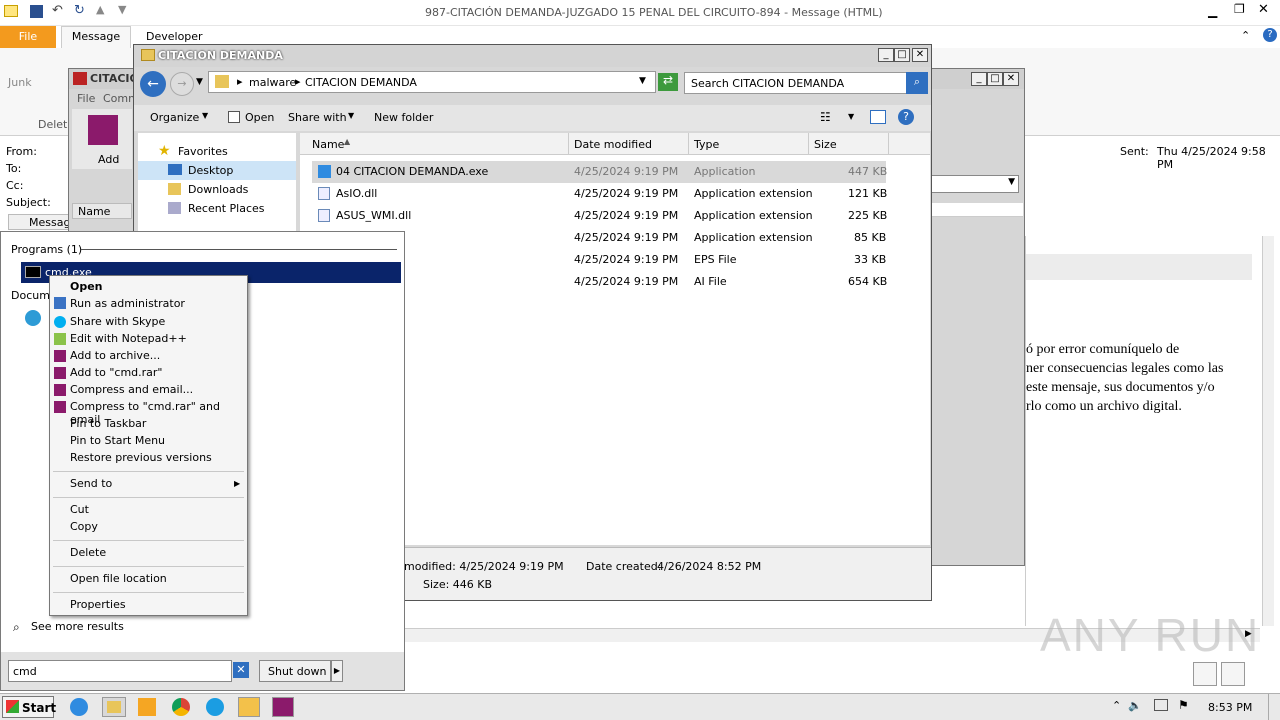  What do you see at coordinates (1274, 707) in the screenshot?
I see `show-desktop-button` at bounding box center [1274, 707].